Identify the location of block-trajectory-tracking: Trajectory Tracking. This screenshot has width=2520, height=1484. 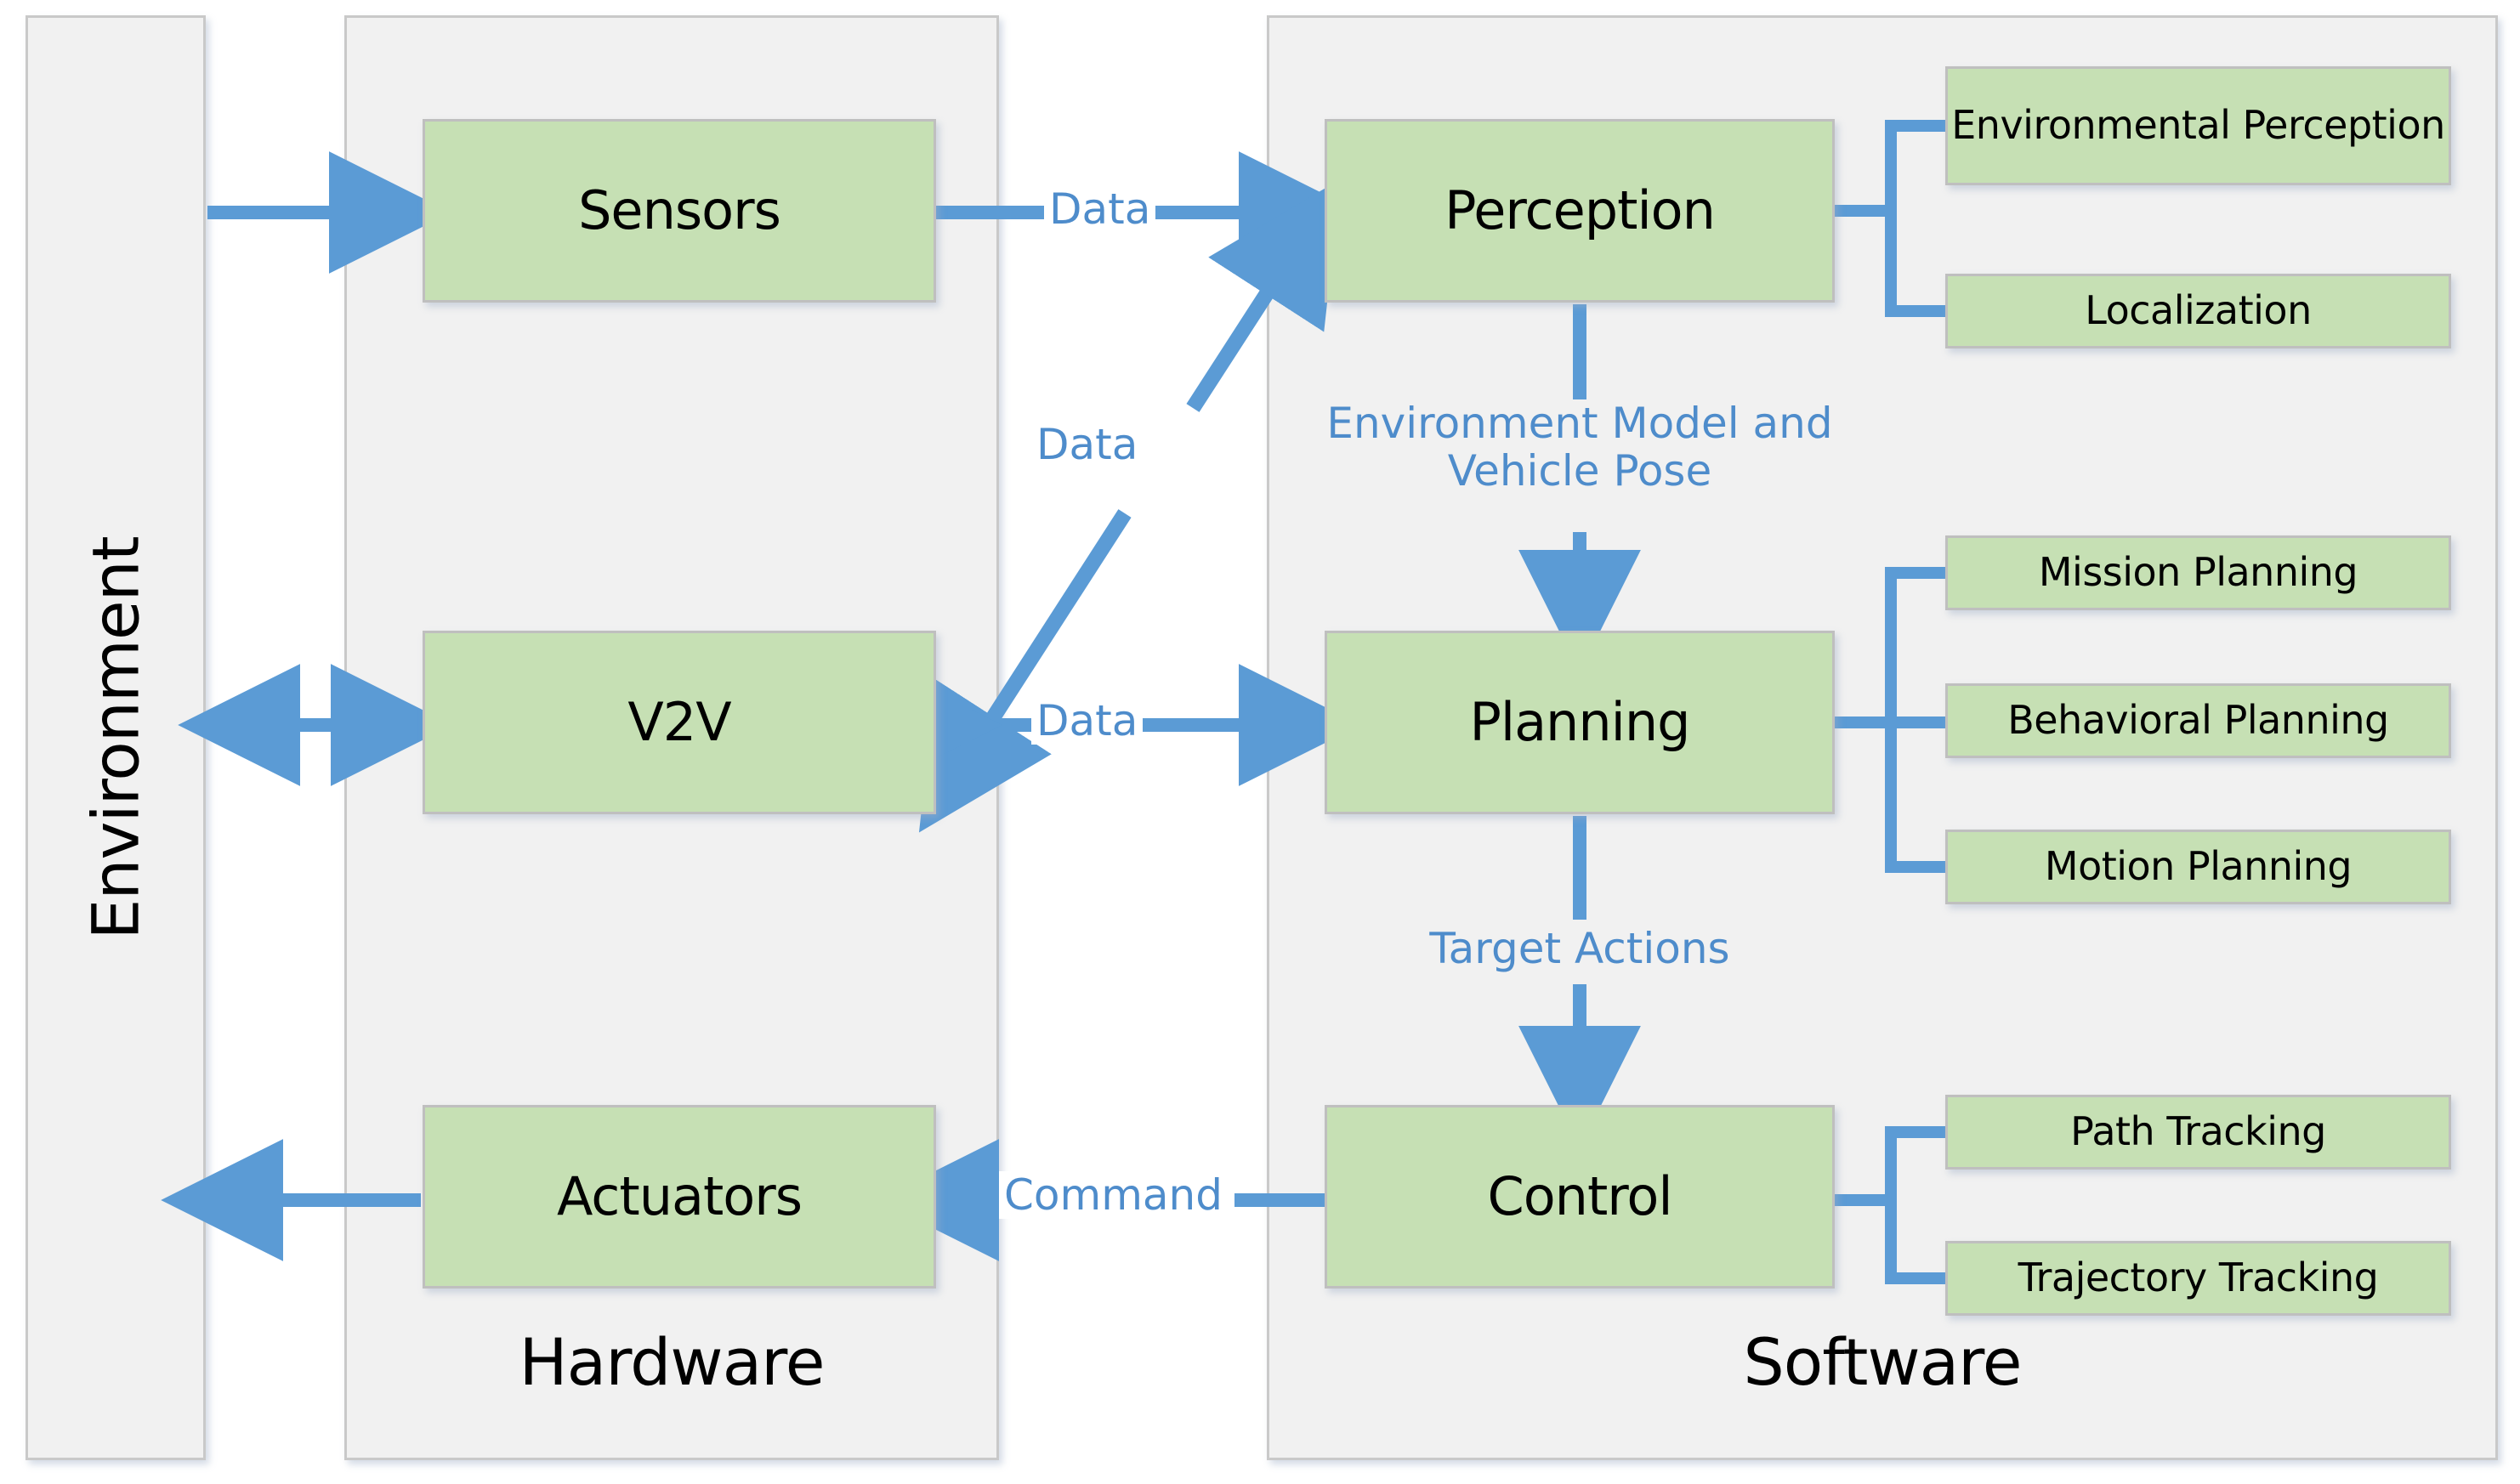
(2198, 1278).